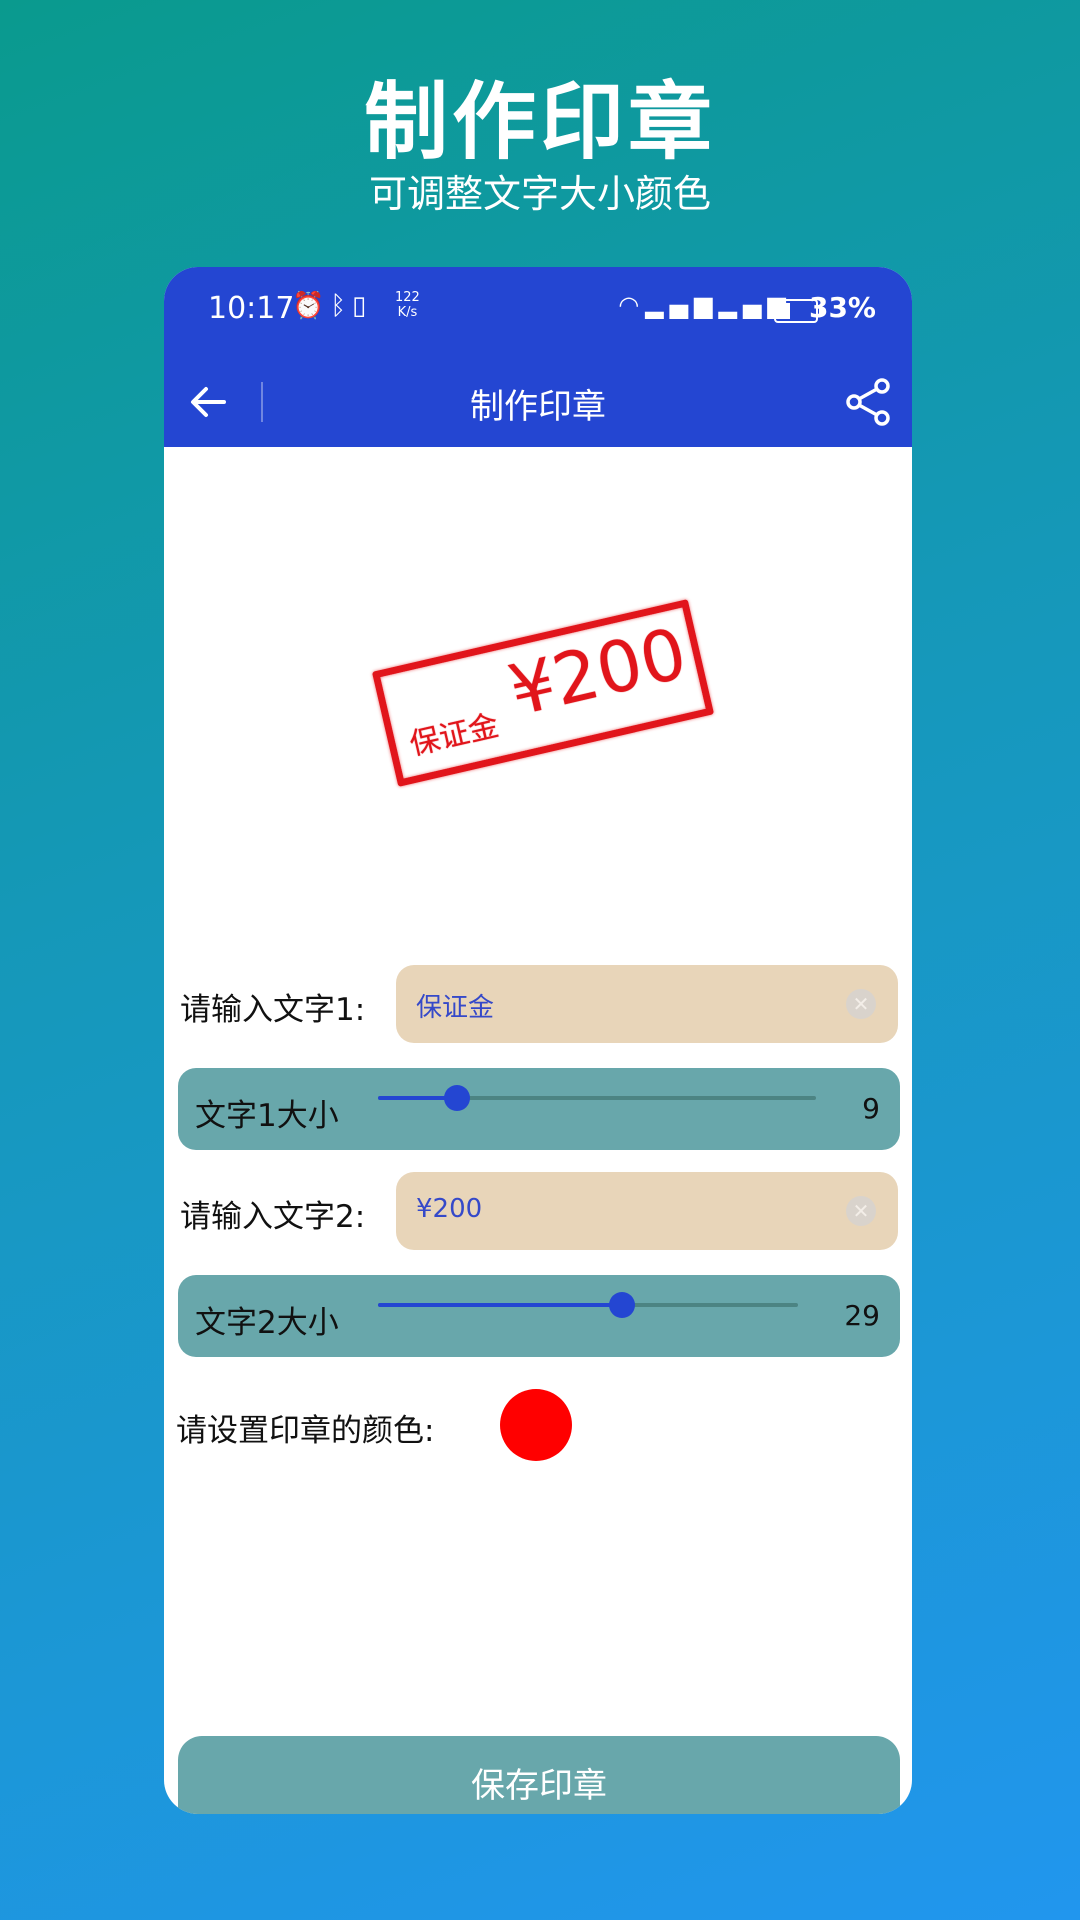  I want to click on text1-size-label: 文字1大小, so click(267, 1116).